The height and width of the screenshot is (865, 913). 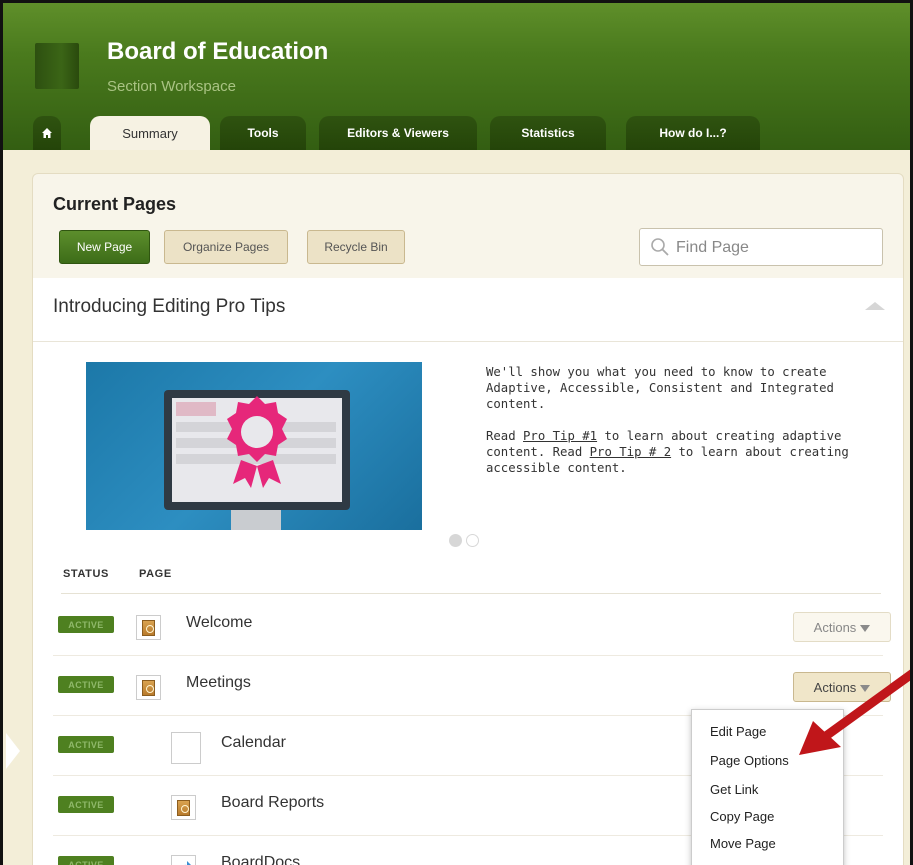 I want to click on read-text: Read, so click(x=505, y=436).